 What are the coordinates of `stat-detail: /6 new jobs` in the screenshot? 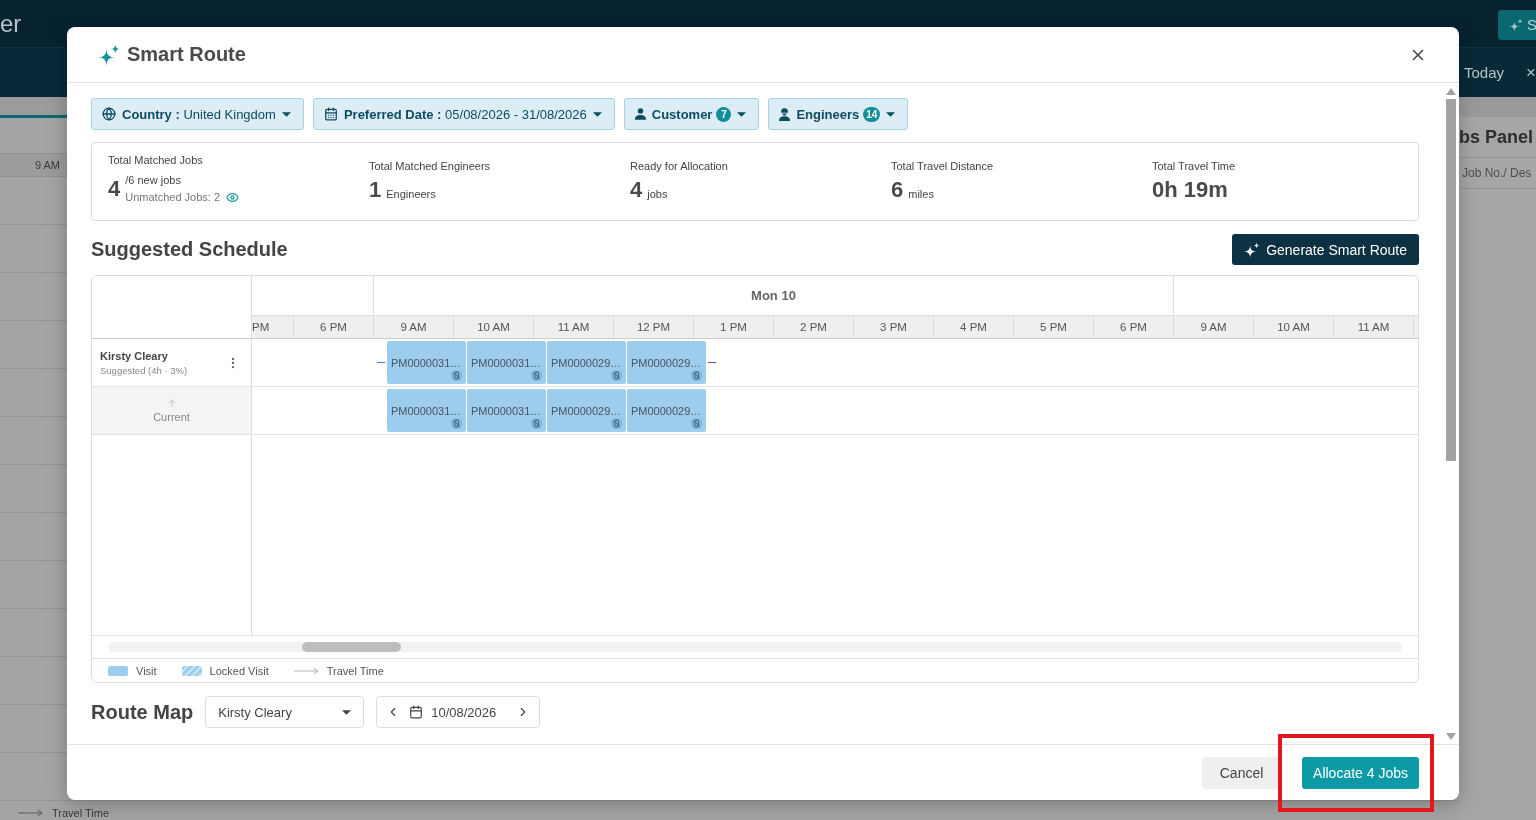 It's located at (153, 180).